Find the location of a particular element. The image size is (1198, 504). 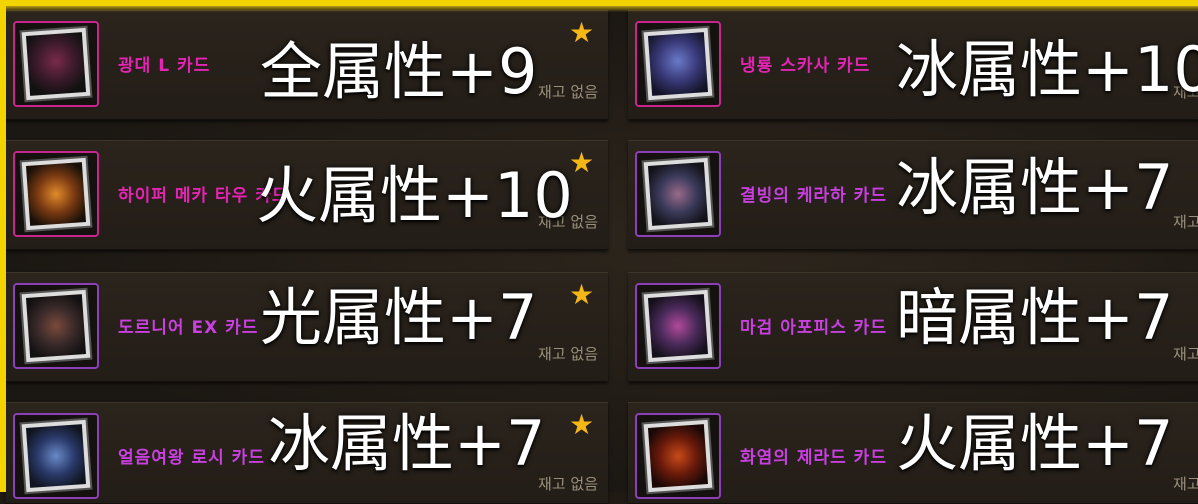

selection-highlight-left is located at coordinates (3, 246).